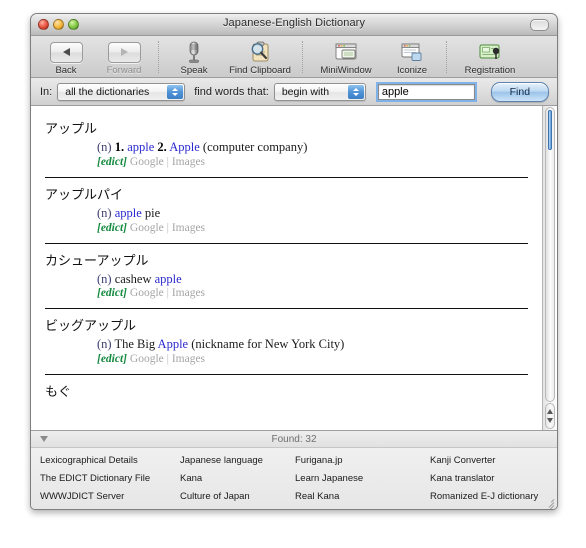  Describe the element at coordinates (119, 147) in the screenshot. I see `sense-number: 1.` at that location.